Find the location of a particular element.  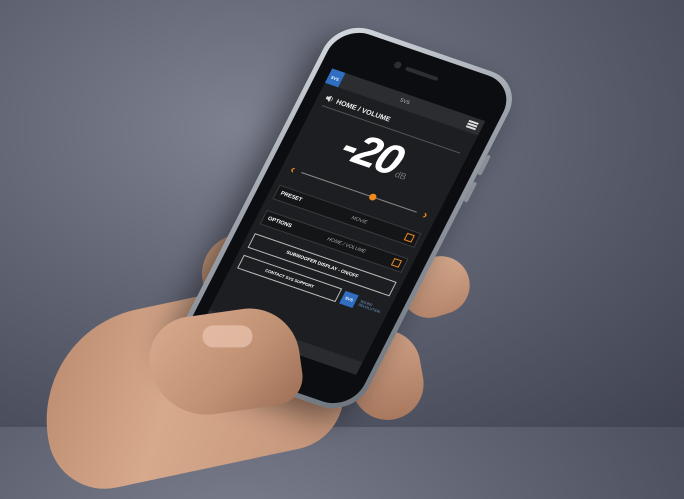

volume-unit: dB is located at coordinates (401, 175).